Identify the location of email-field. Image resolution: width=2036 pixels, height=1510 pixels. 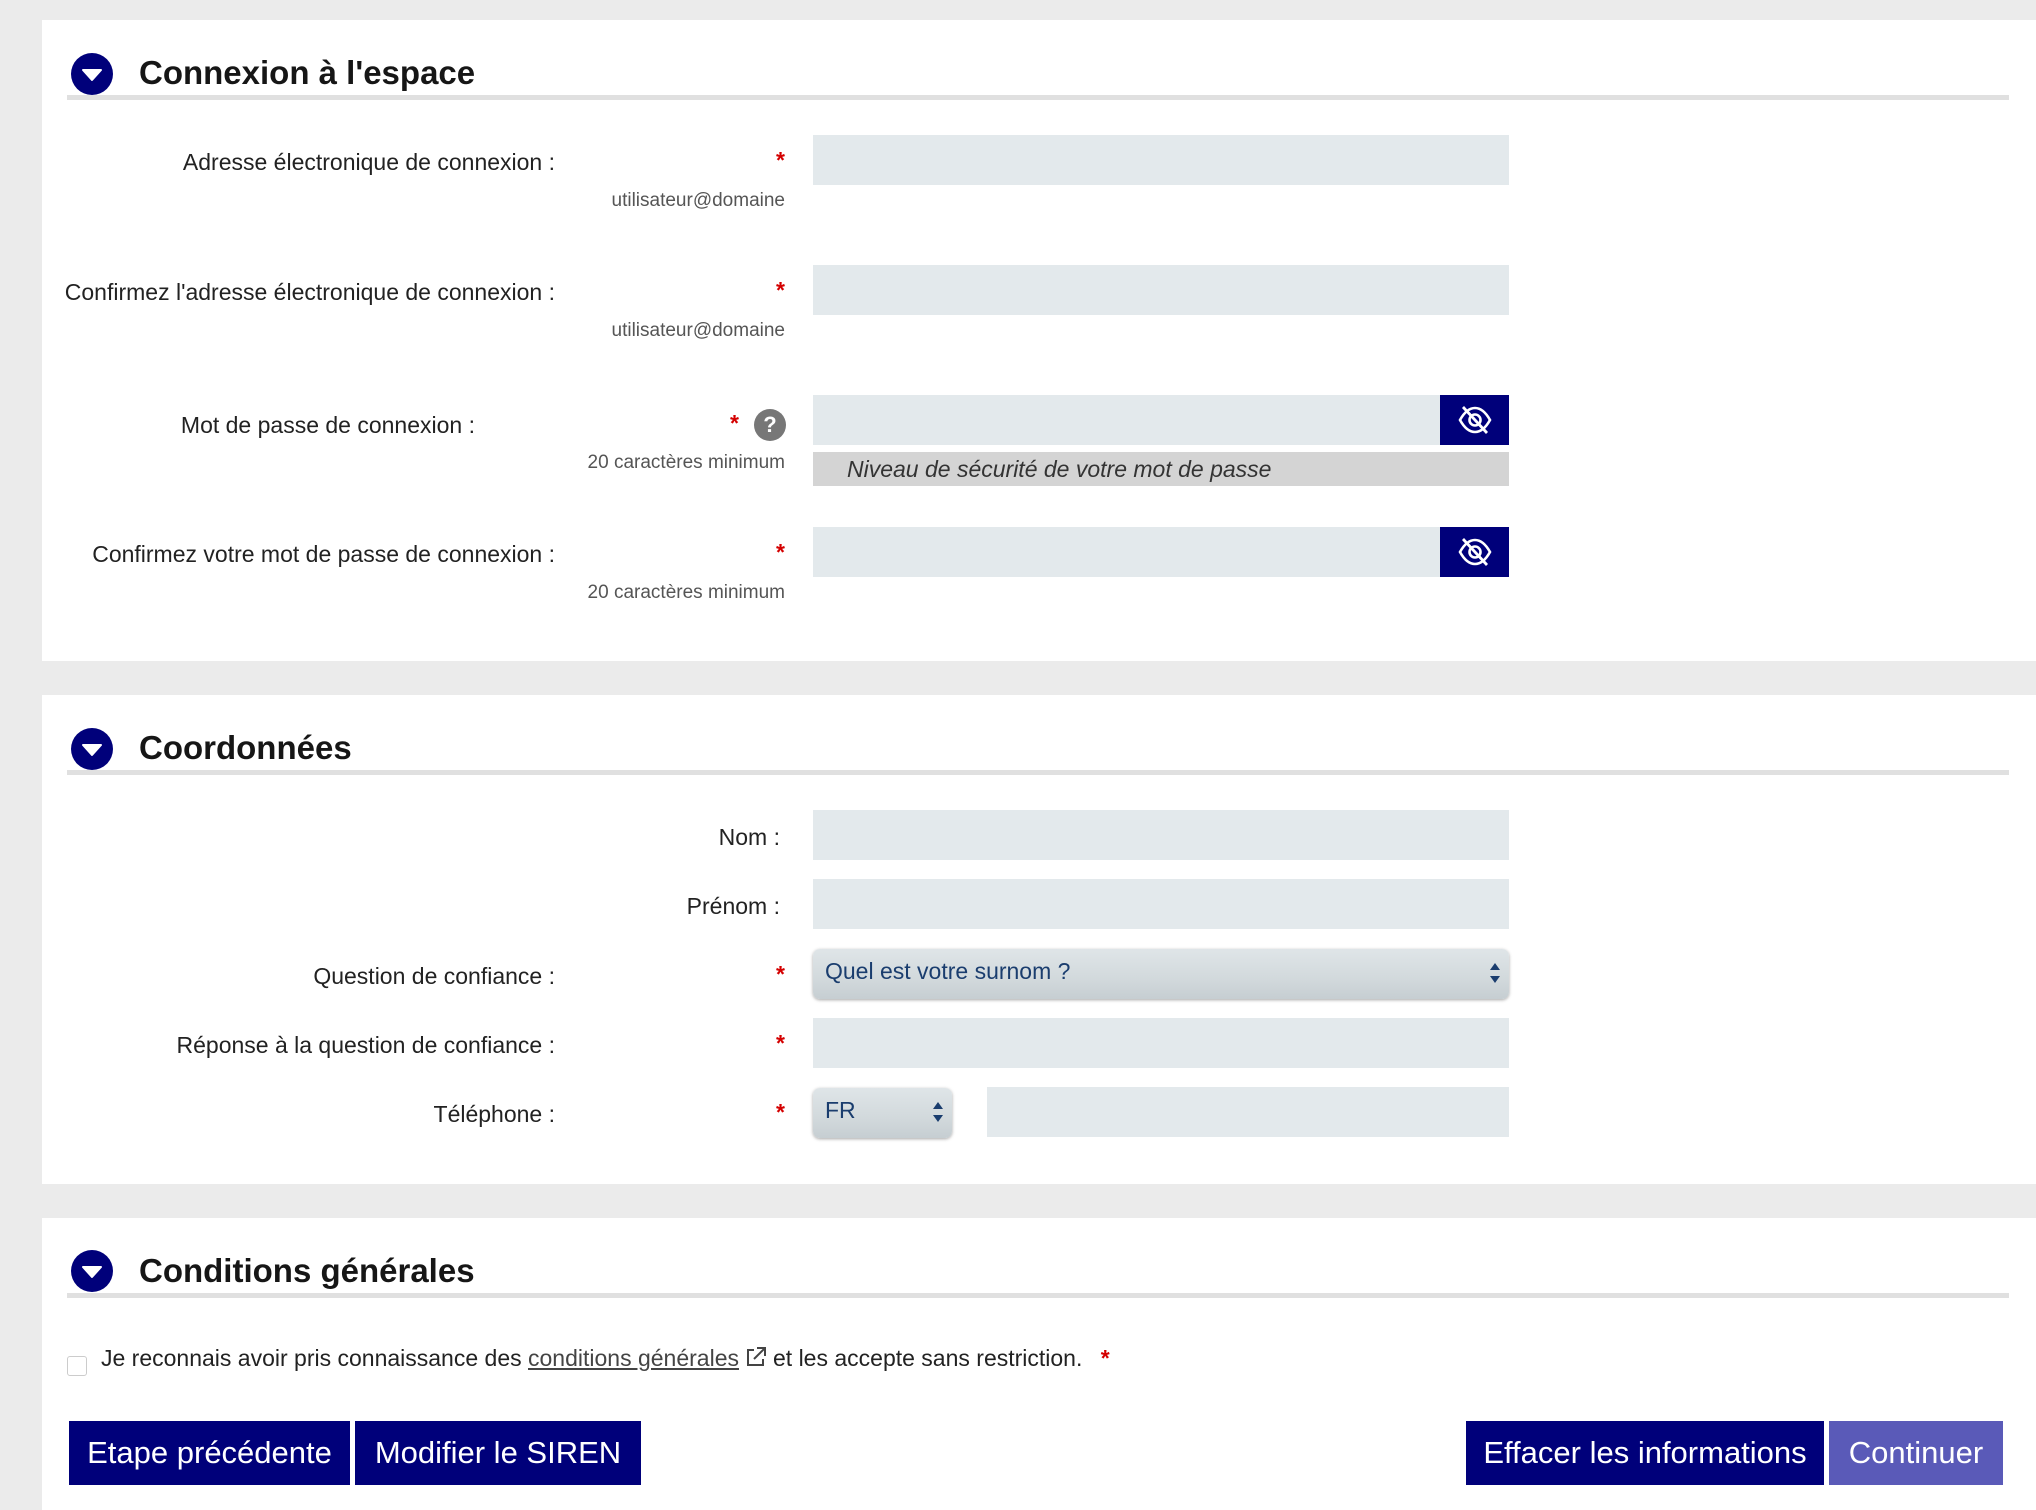
(1161, 160).